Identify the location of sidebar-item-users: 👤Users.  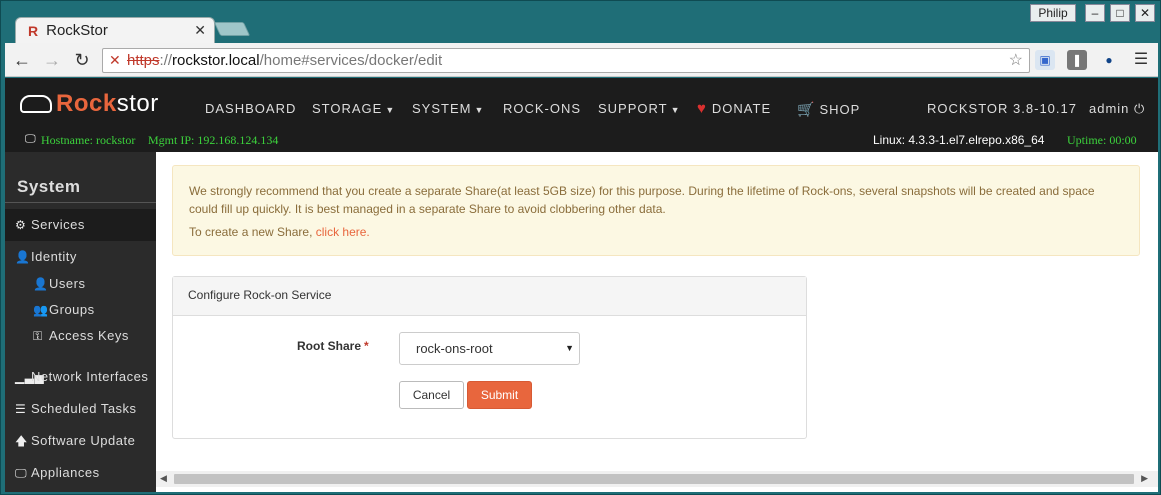
(80, 284).